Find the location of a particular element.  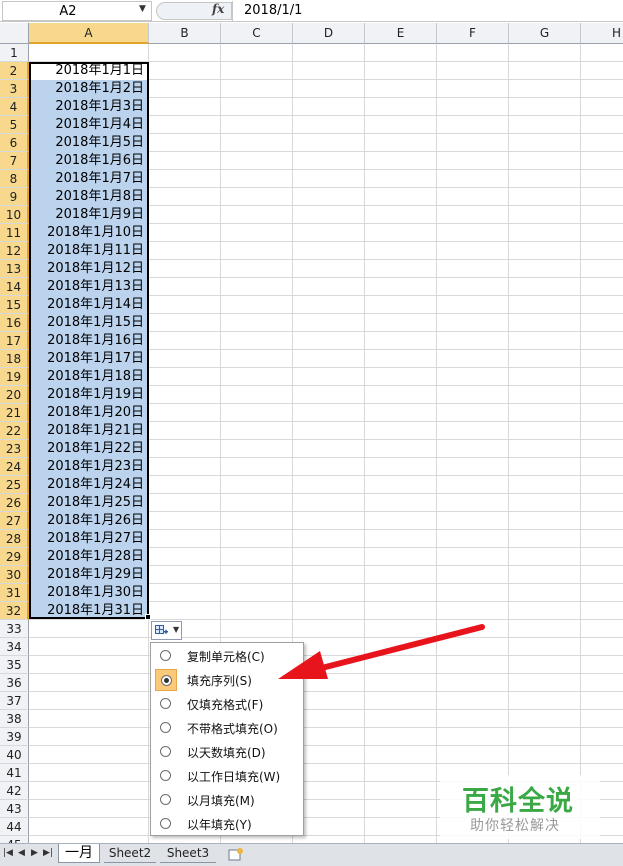

last-sheet-icon: ▶| is located at coordinates (48, 853).